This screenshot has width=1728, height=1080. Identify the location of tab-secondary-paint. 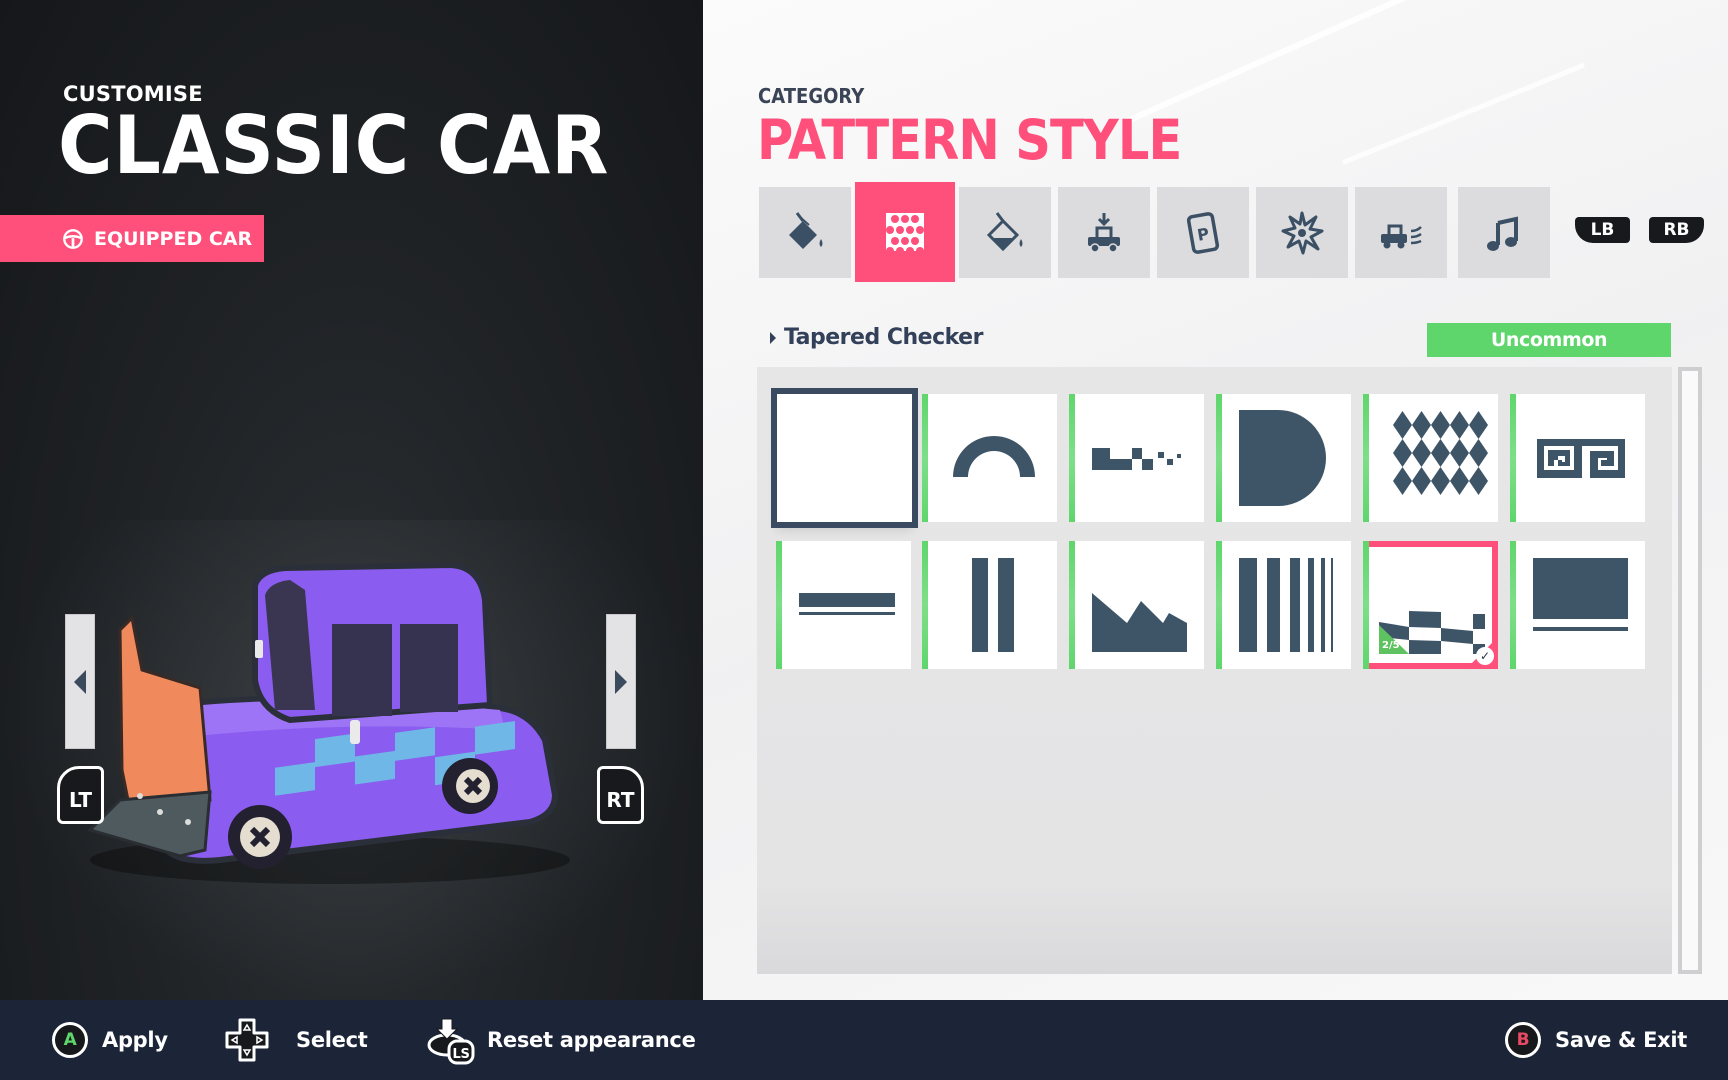
(1005, 232).